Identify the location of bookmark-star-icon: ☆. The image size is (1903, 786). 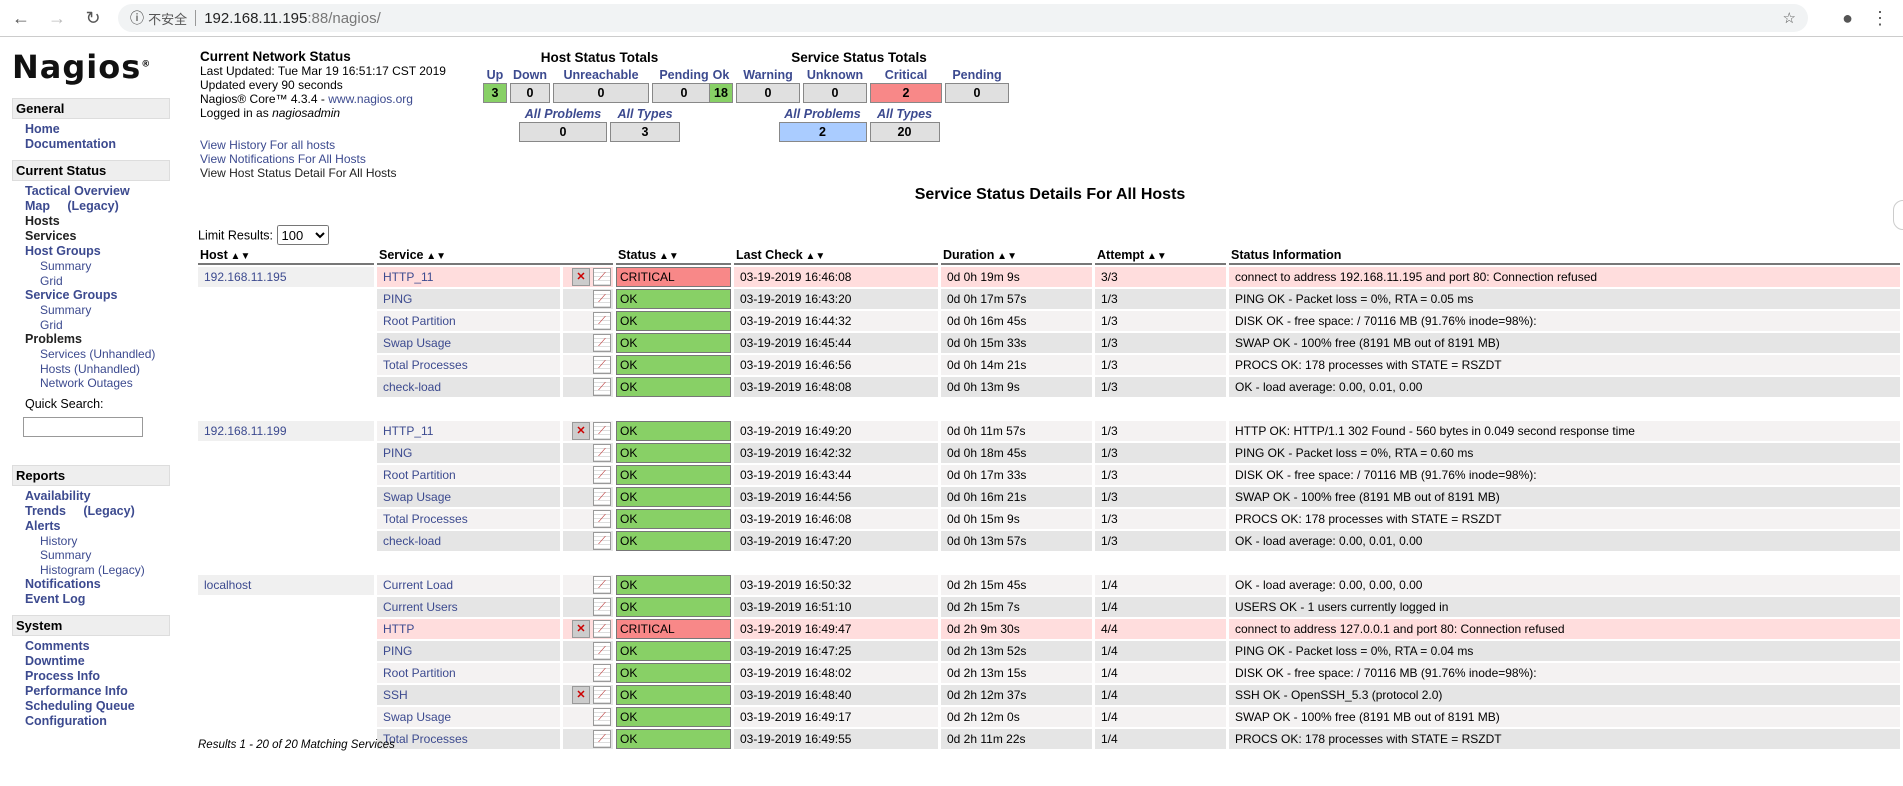
(1789, 18).